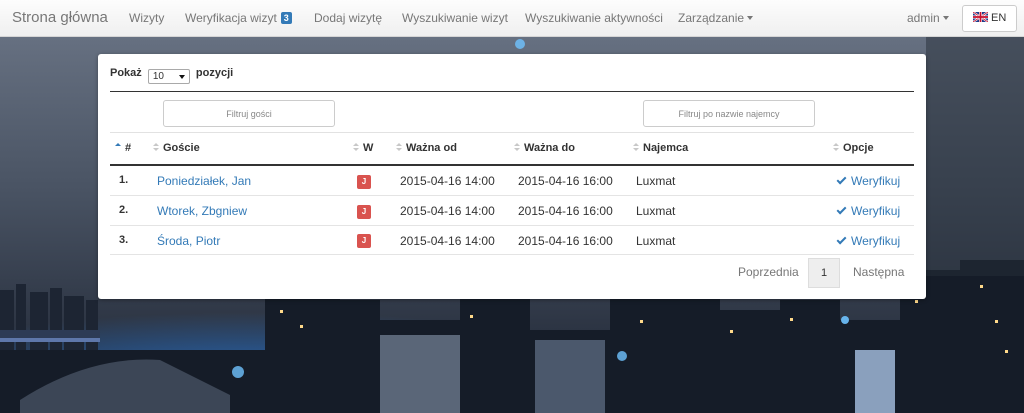 This screenshot has width=1024, height=413. What do you see at coordinates (249, 113) in the screenshot?
I see `filter-guests-input: Filtruj gości` at bounding box center [249, 113].